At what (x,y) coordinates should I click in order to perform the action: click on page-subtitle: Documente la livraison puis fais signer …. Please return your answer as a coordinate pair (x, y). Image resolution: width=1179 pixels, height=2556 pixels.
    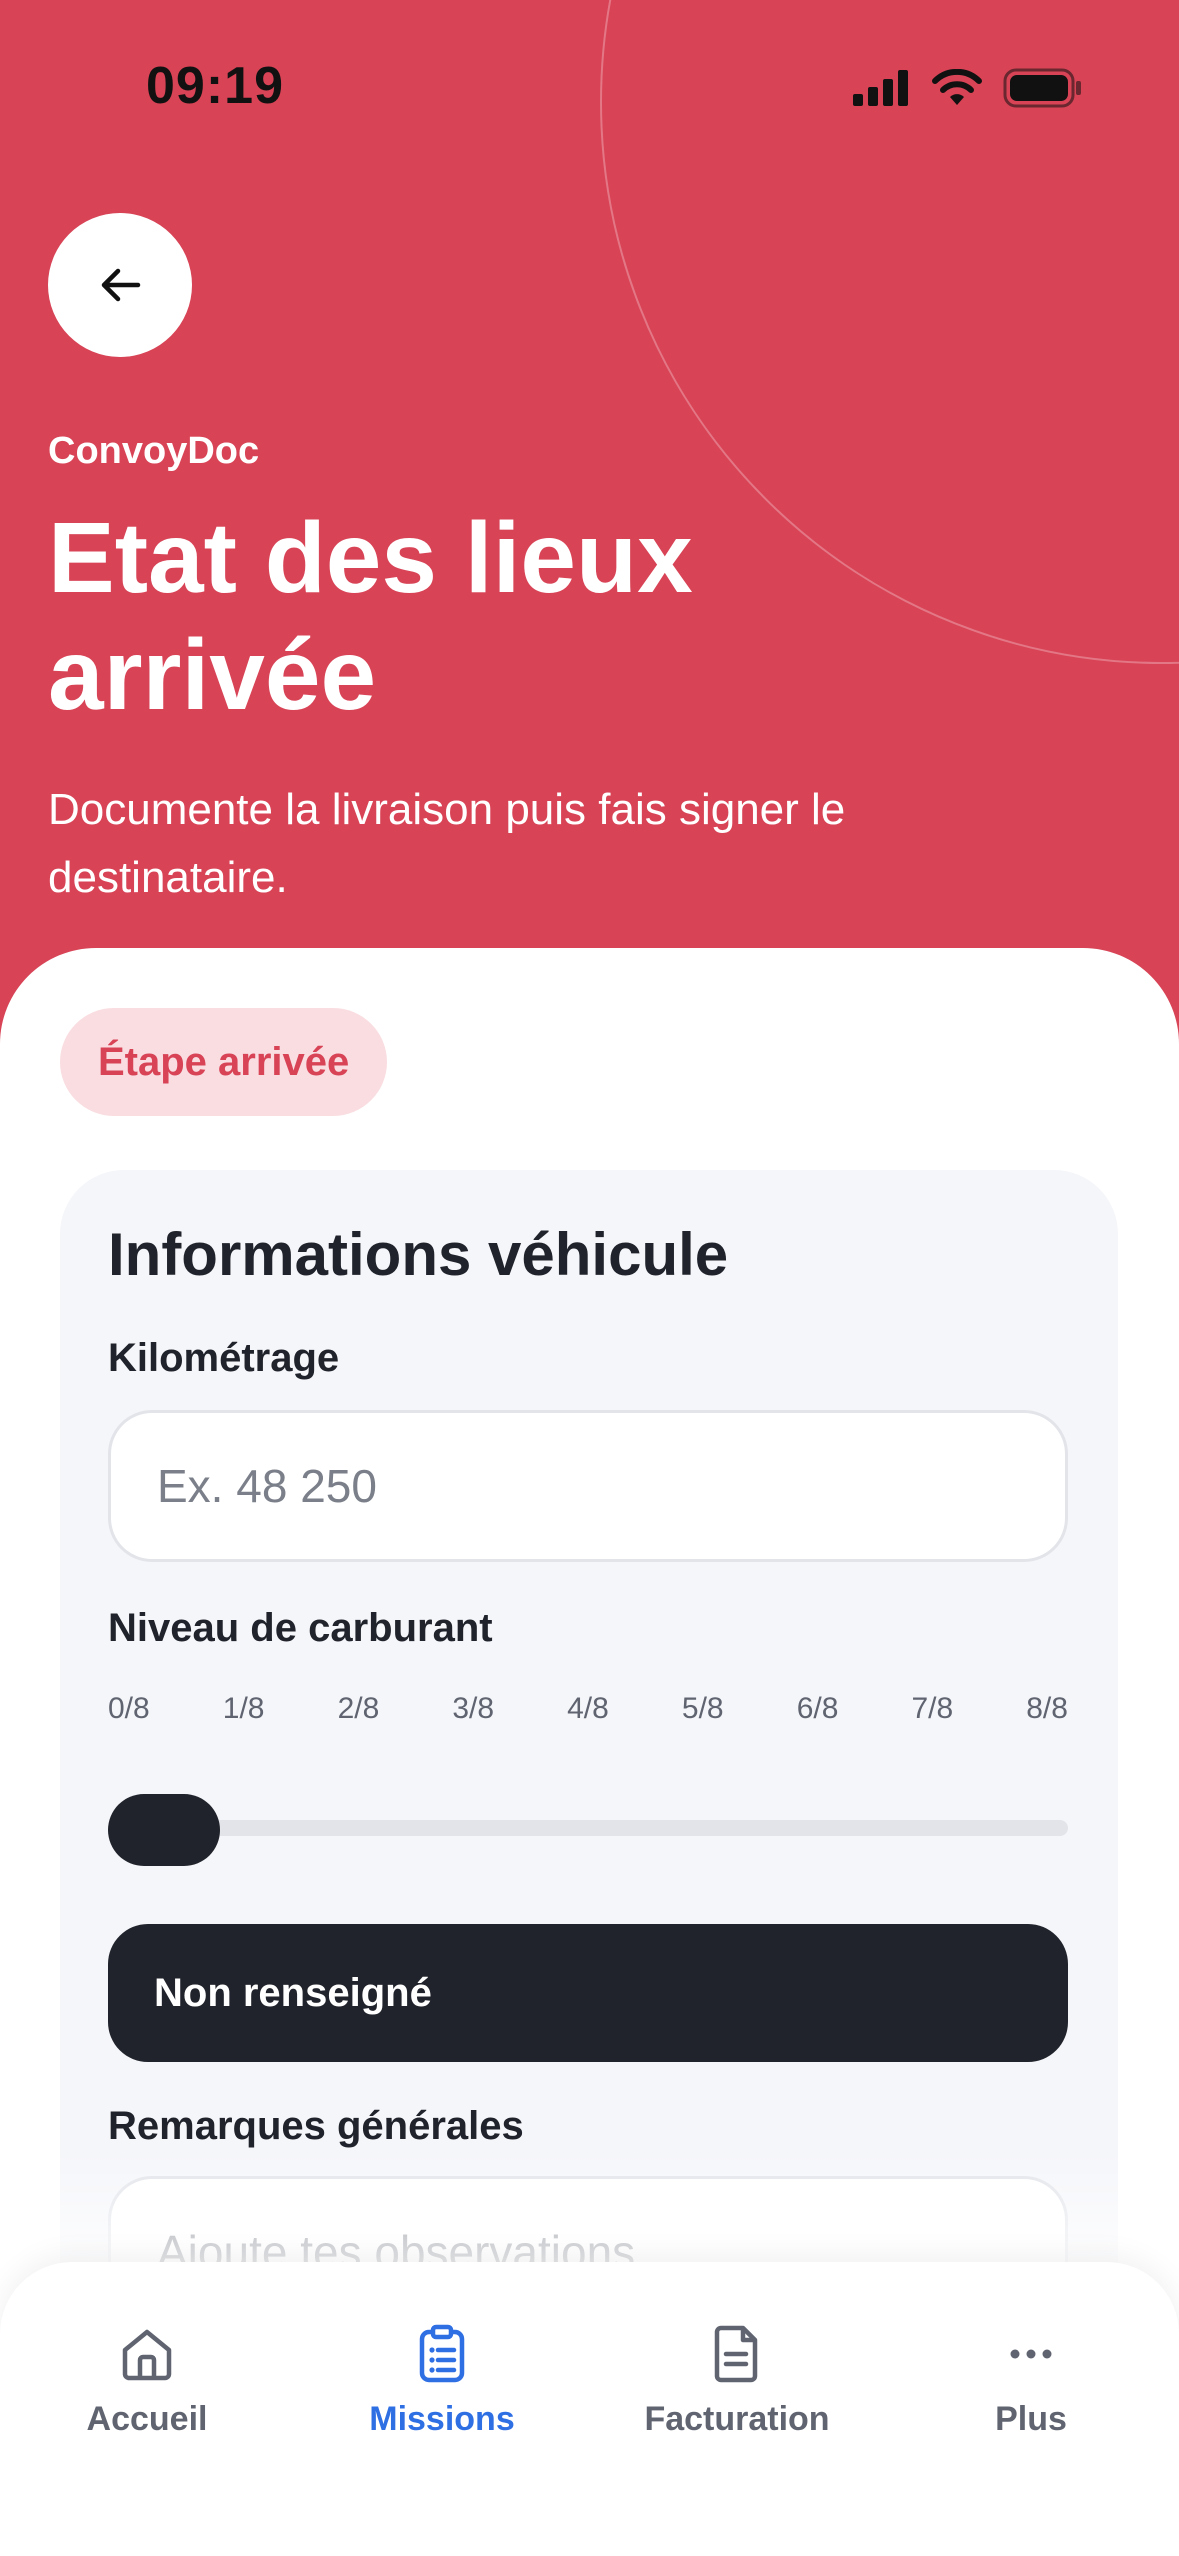
    Looking at the image, I should click on (447, 843).